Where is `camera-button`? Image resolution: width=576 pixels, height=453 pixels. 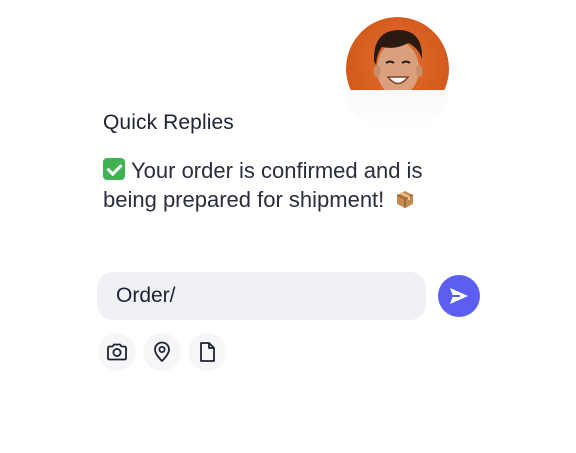
camera-button is located at coordinates (117, 352).